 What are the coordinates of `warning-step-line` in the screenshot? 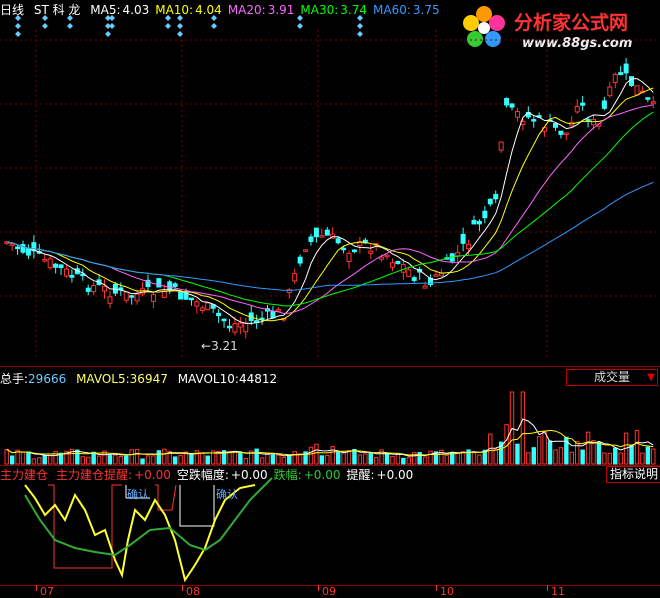 It's located at (85, 526).